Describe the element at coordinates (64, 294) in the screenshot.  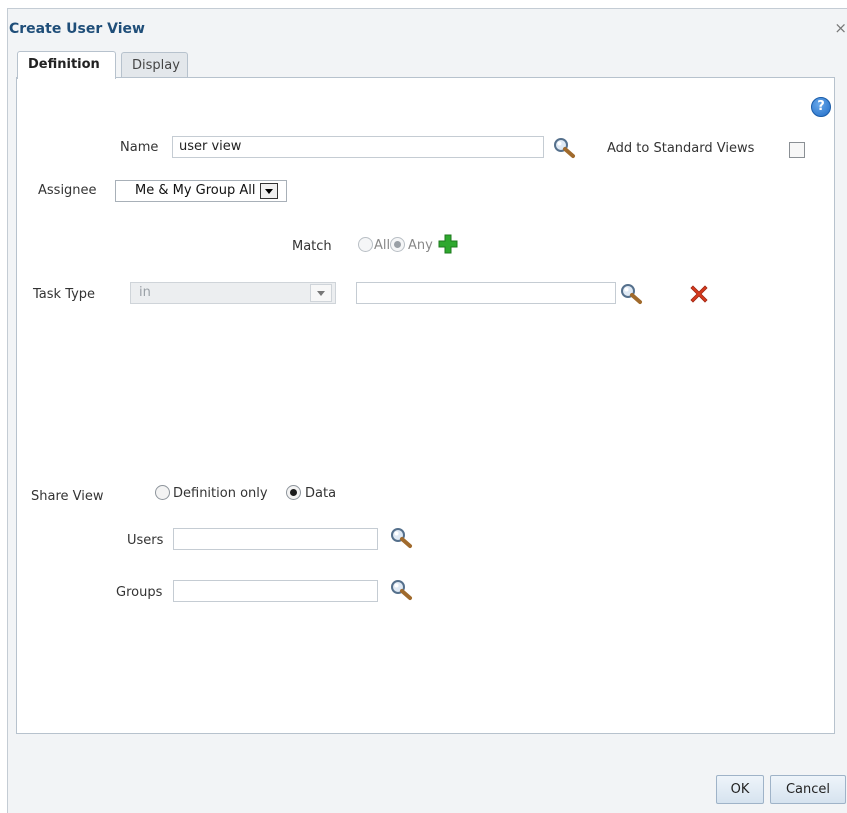
I see `task-type-label: Task Type` at that location.